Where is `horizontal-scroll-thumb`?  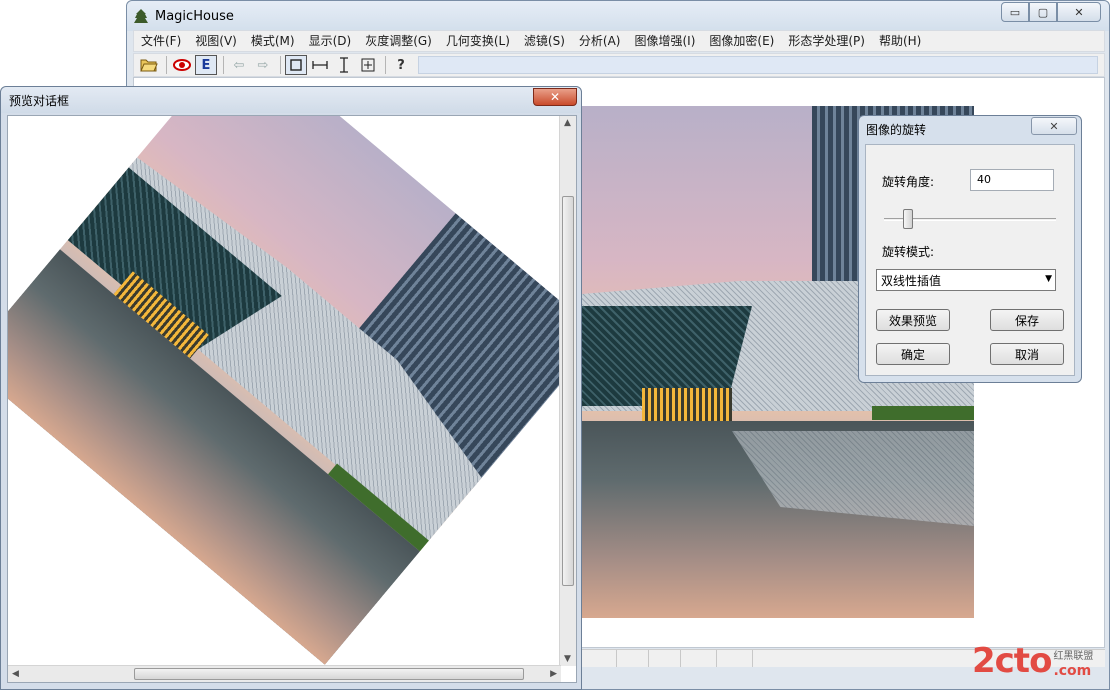 horizontal-scroll-thumb is located at coordinates (329, 674).